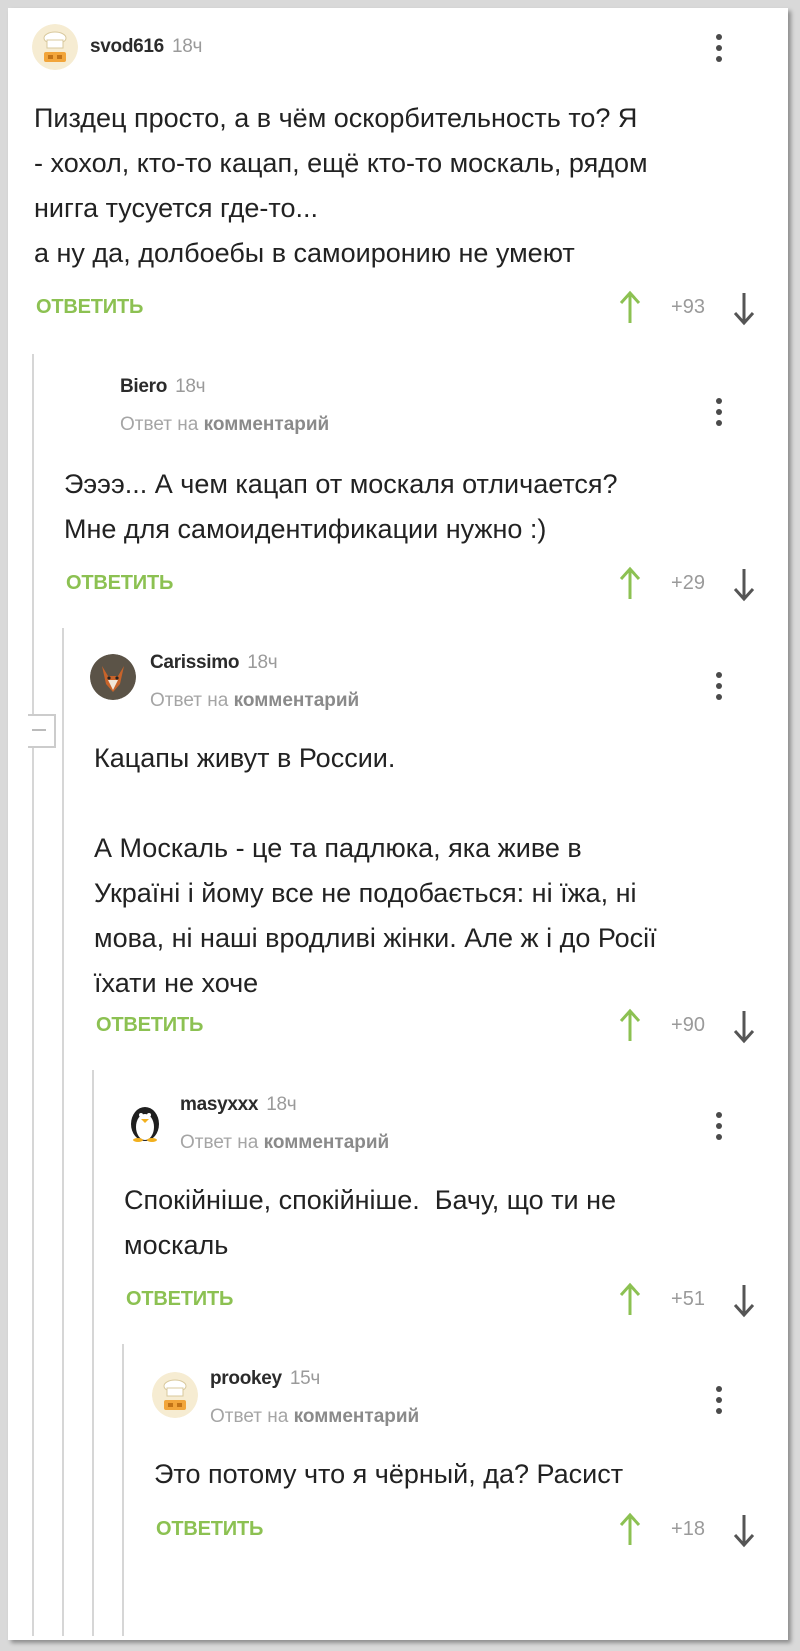 Image resolution: width=800 pixels, height=1651 pixels. What do you see at coordinates (688, 1529) in the screenshot?
I see `comment-score: +18` at bounding box center [688, 1529].